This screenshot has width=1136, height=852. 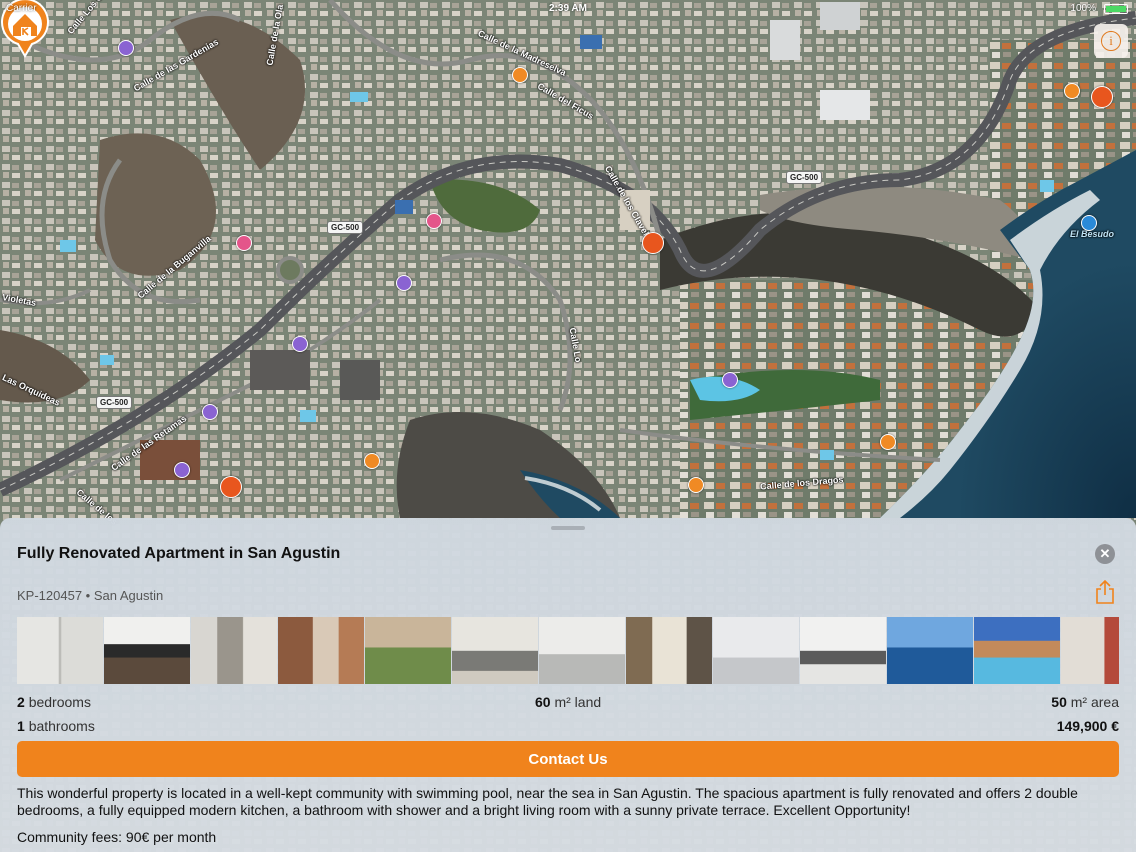 What do you see at coordinates (568, 759) in the screenshot?
I see `contact-us-button: Contact Us` at bounding box center [568, 759].